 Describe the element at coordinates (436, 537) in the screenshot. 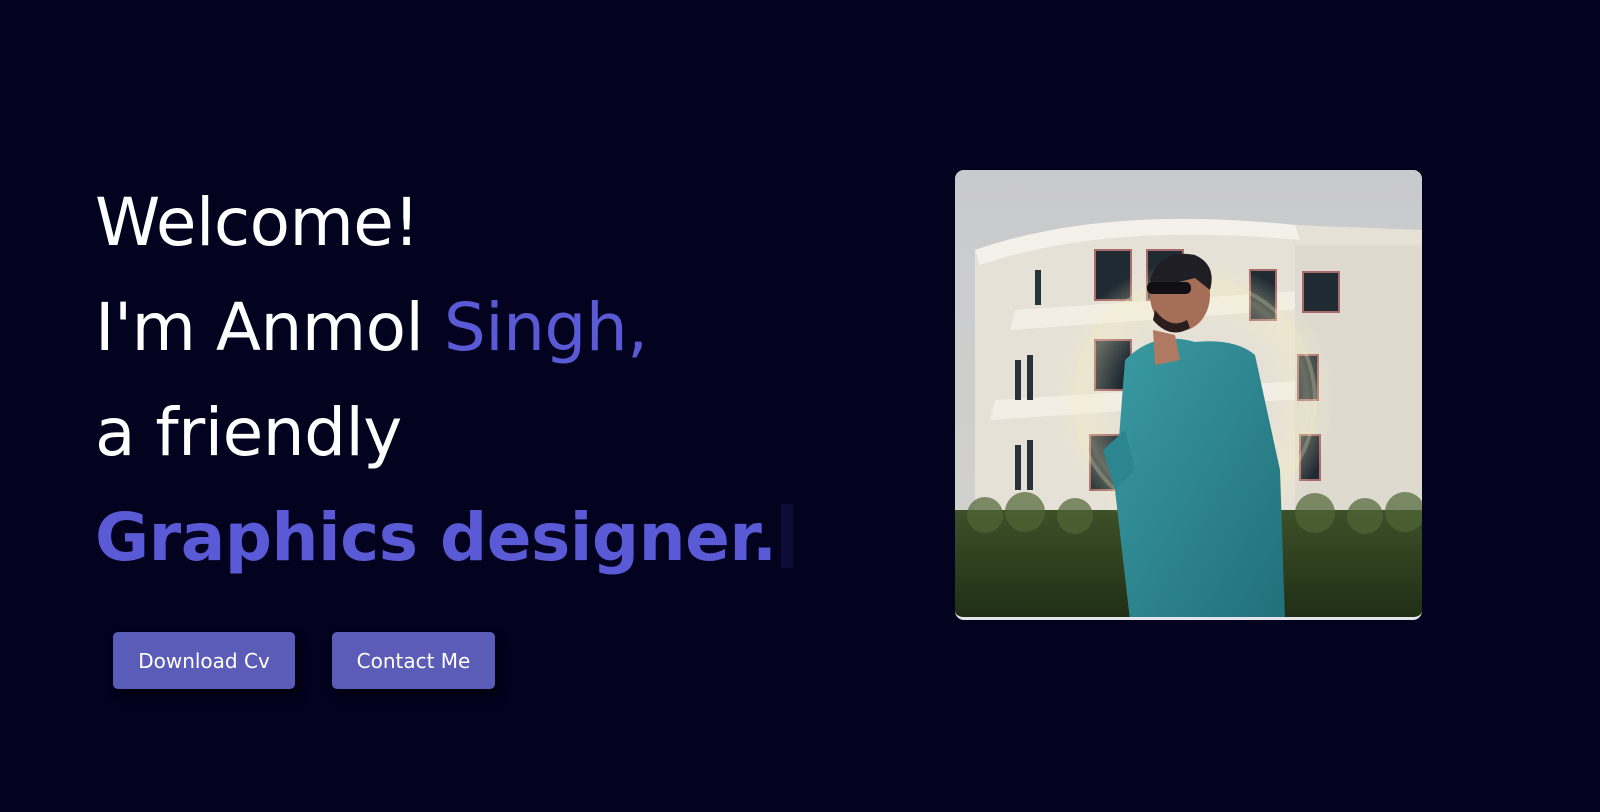

I see `role-text: Graphics designer.` at that location.